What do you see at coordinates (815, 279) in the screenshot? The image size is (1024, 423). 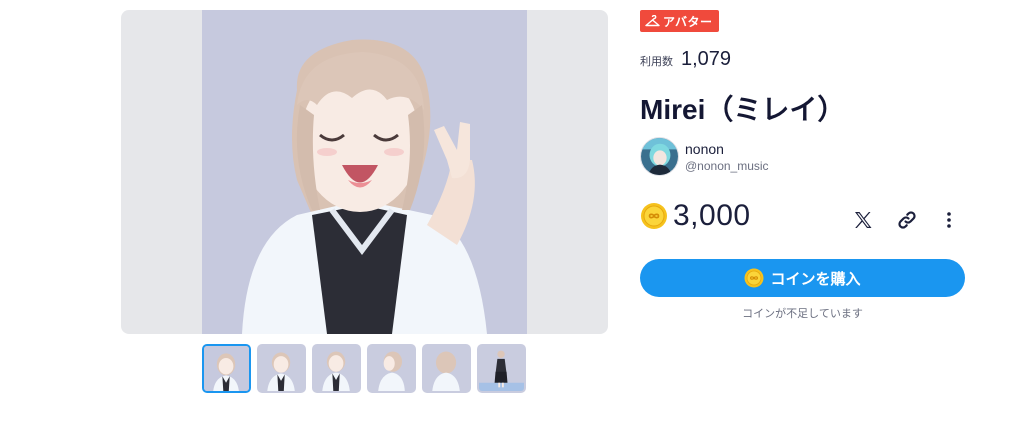 I see `buy-button-label: コインを購入` at bounding box center [815, 279].